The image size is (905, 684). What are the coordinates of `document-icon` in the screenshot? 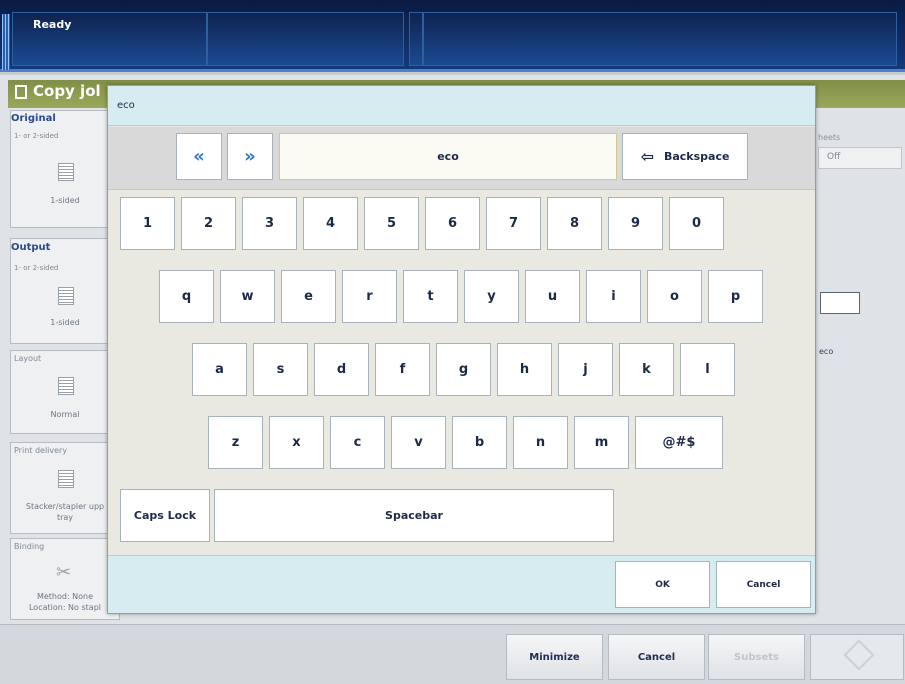 It's located at (840, 303).